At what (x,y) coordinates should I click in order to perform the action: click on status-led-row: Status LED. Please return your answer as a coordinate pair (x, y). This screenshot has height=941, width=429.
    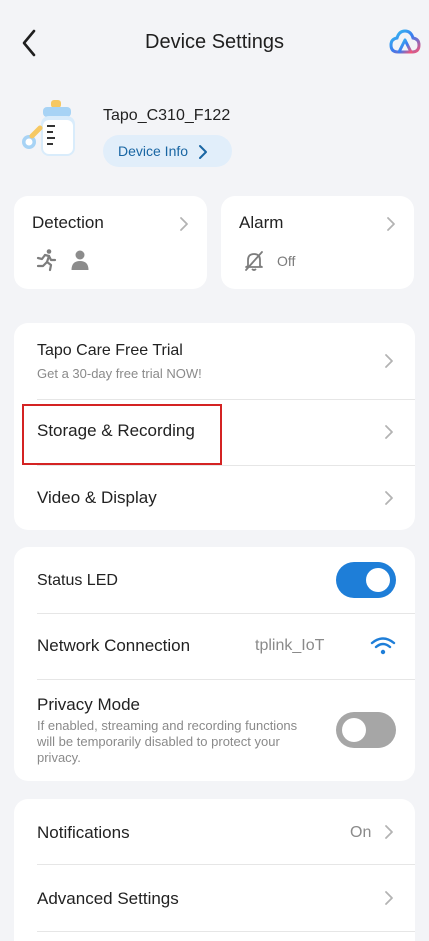
    Looking at the image, I should click on (214, 580).